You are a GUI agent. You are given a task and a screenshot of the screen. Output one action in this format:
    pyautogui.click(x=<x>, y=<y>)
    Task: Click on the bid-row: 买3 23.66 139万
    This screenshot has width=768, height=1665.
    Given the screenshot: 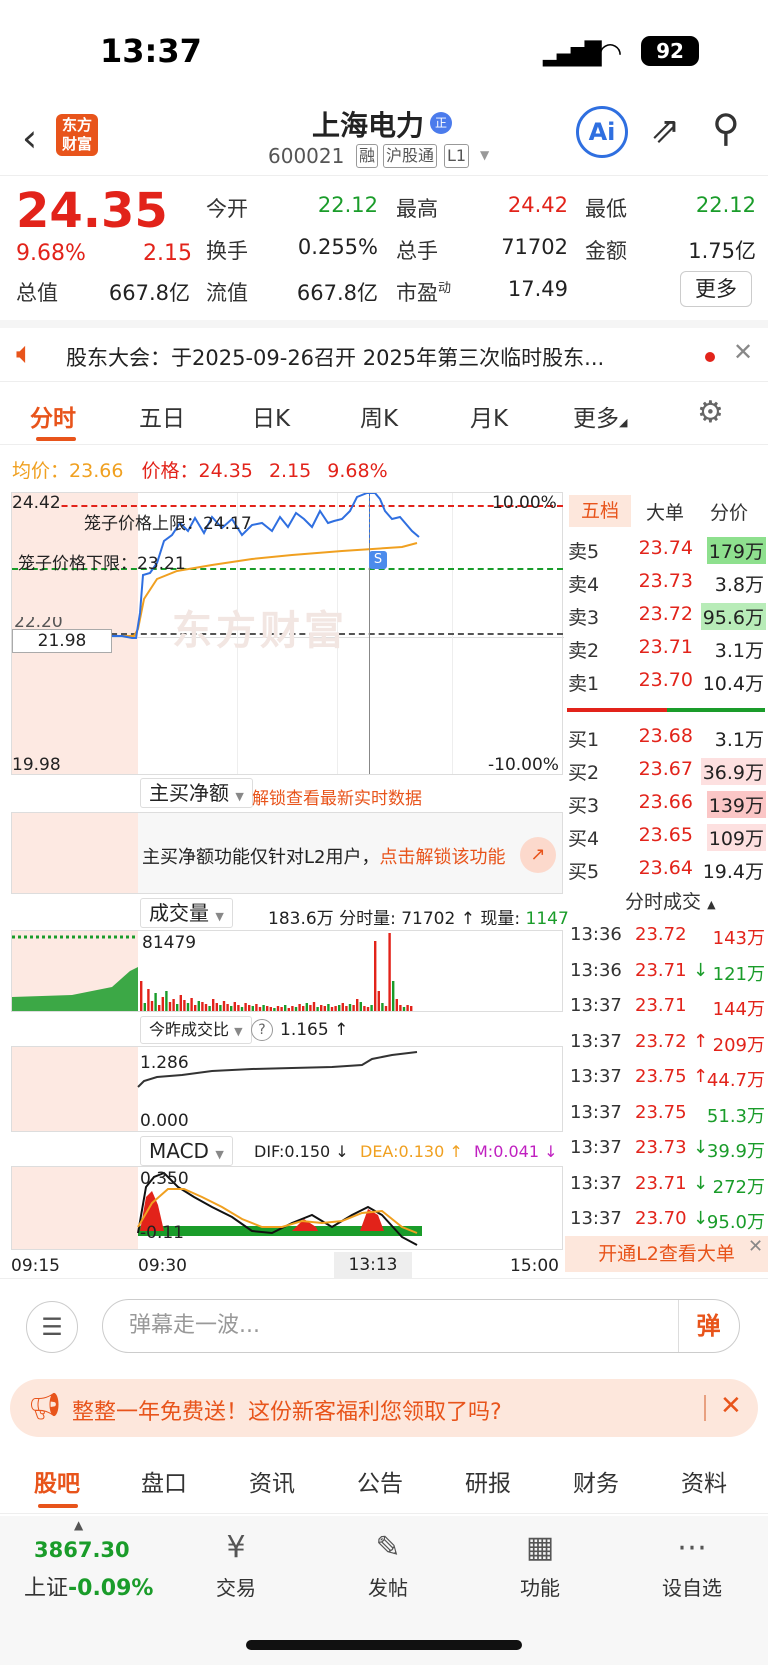 What is the action you would take?
    pyautogui.click(x=666, y=804)
    